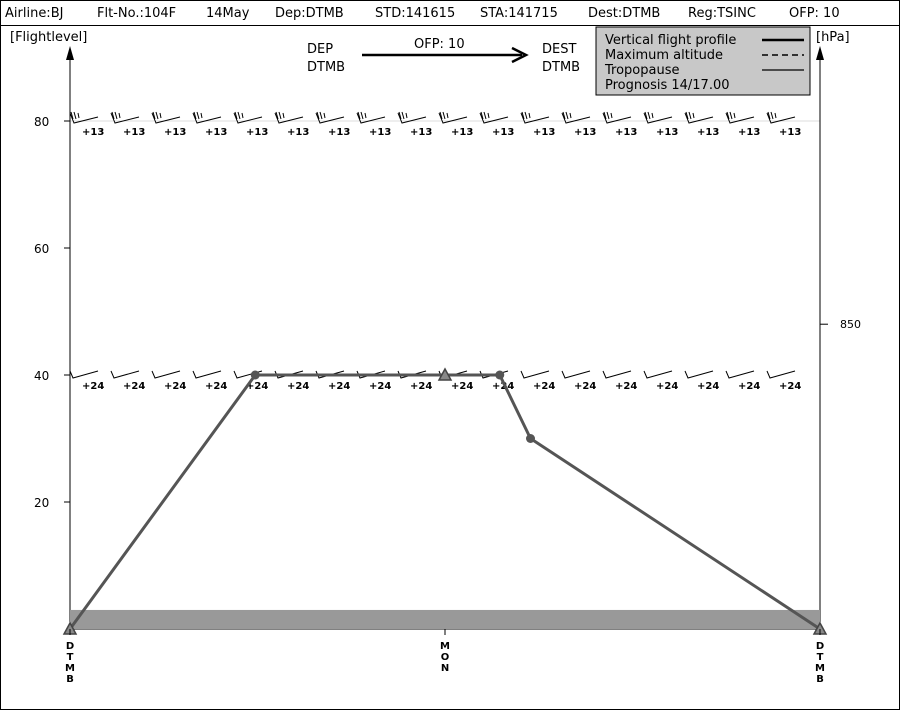  I want to click on y-axis-label: [Flightlevel], so click(48, 37).